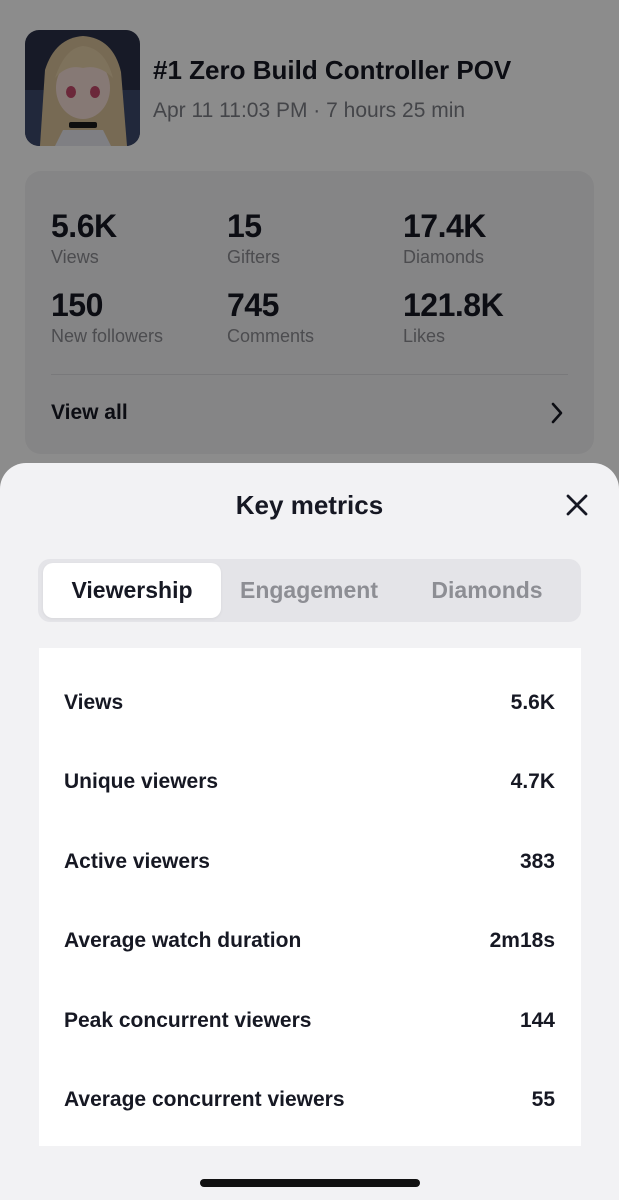  I want to click on close-icon, so click(577, 505).